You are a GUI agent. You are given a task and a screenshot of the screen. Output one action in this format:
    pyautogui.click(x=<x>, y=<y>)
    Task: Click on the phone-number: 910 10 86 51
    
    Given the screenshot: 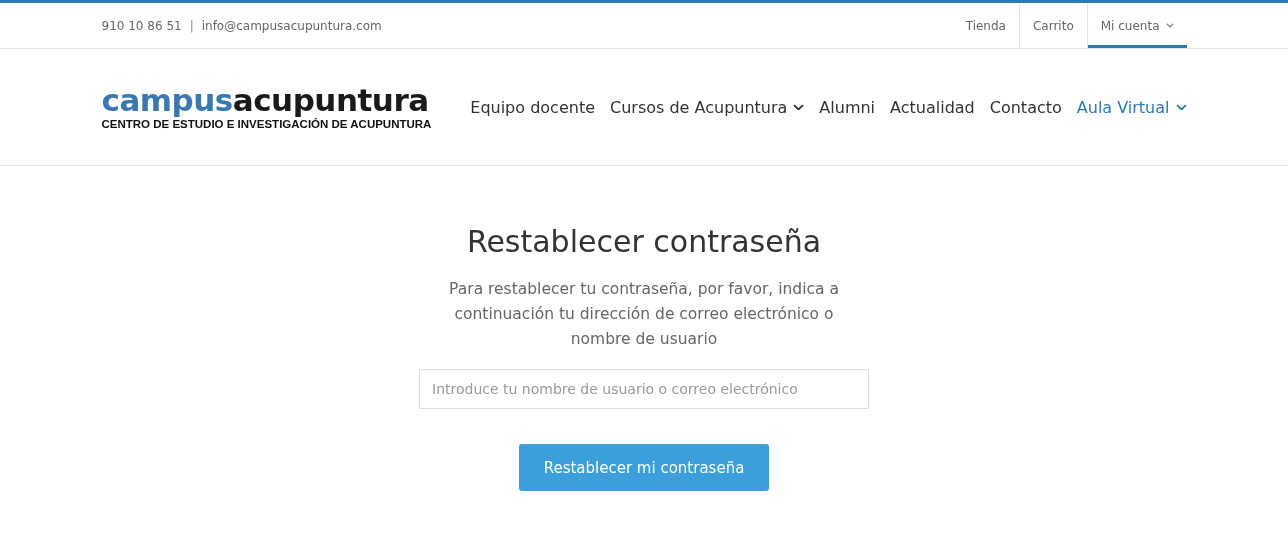 What is the action you would take?
    pyautogui.click(x=141, y=25)
    